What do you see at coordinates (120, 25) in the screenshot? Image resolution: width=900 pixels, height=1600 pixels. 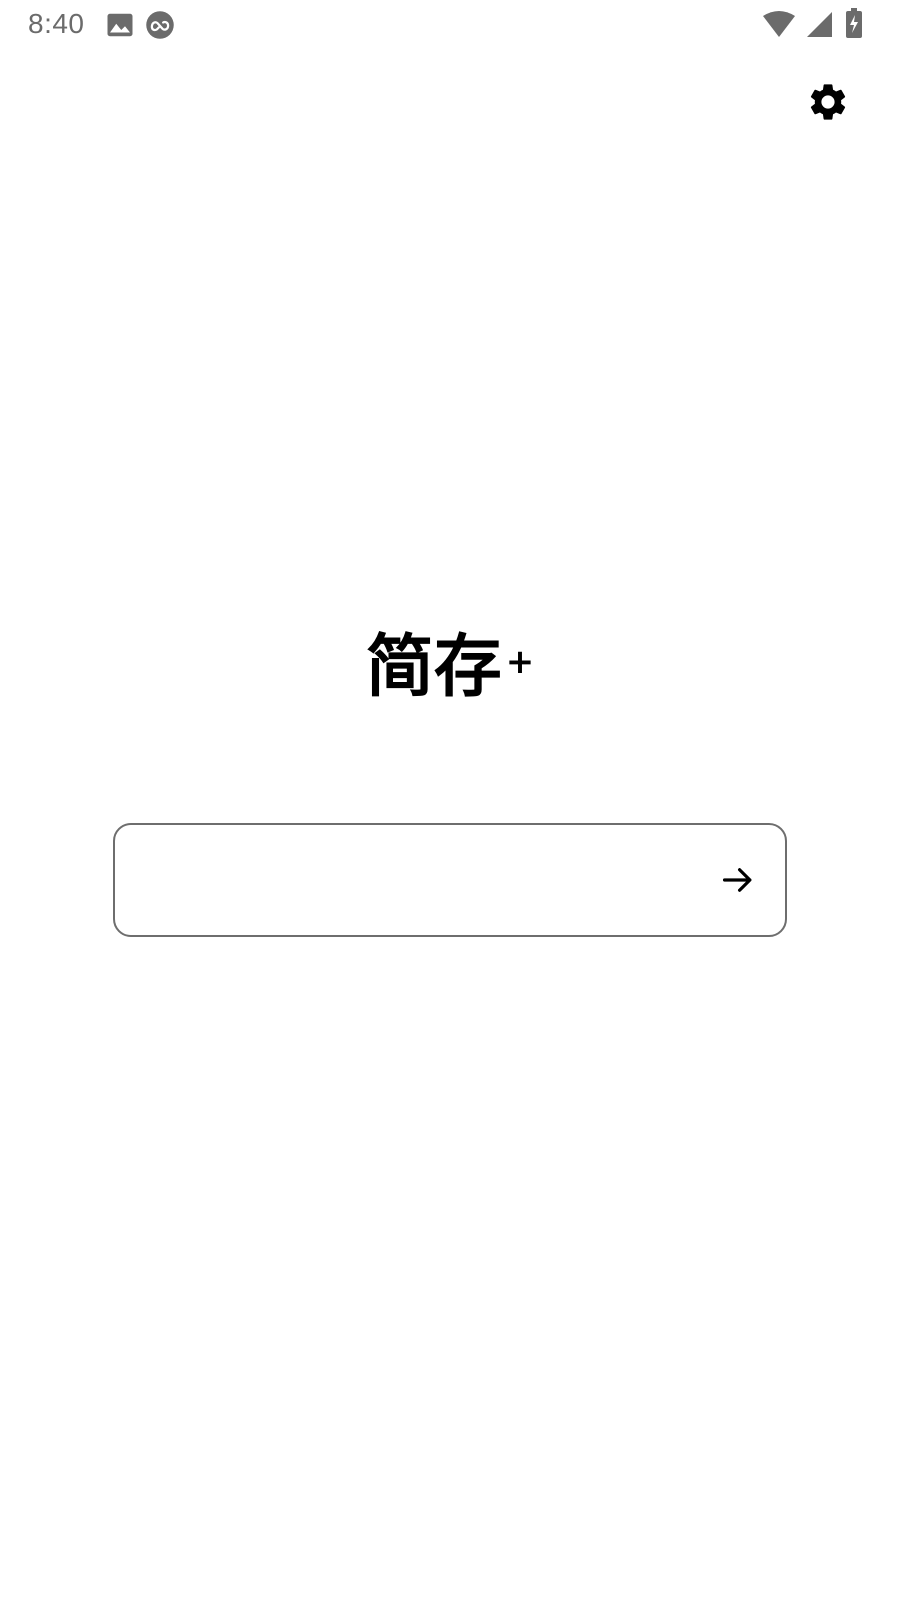 I see `gallery-icon` at bounding box center [120, 25].